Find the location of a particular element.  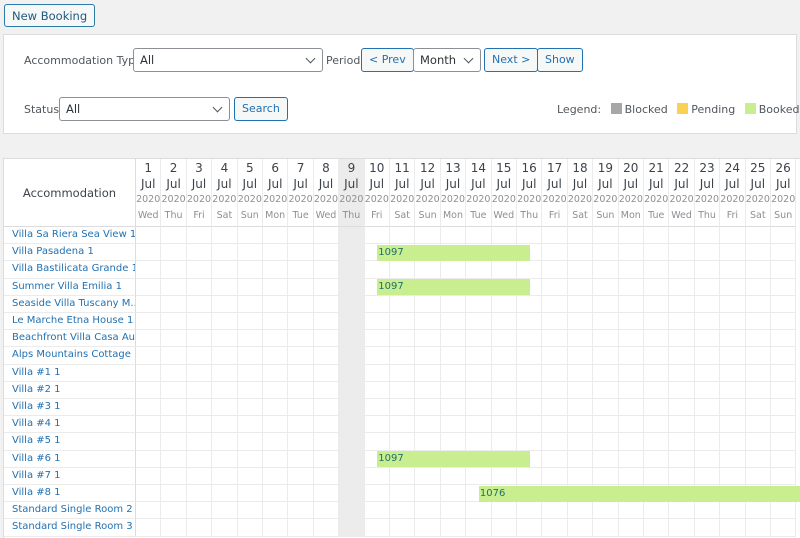

booking-bar: 1076 is located at coordinates (639, 493).